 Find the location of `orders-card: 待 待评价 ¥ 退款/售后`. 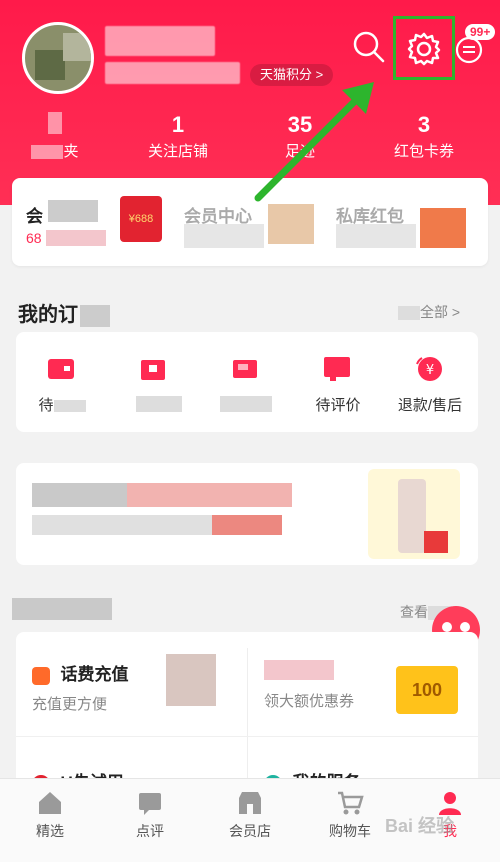

orders-card: 待 待评价 ¥ 退款/售后 is located at coordinates (247, 382).